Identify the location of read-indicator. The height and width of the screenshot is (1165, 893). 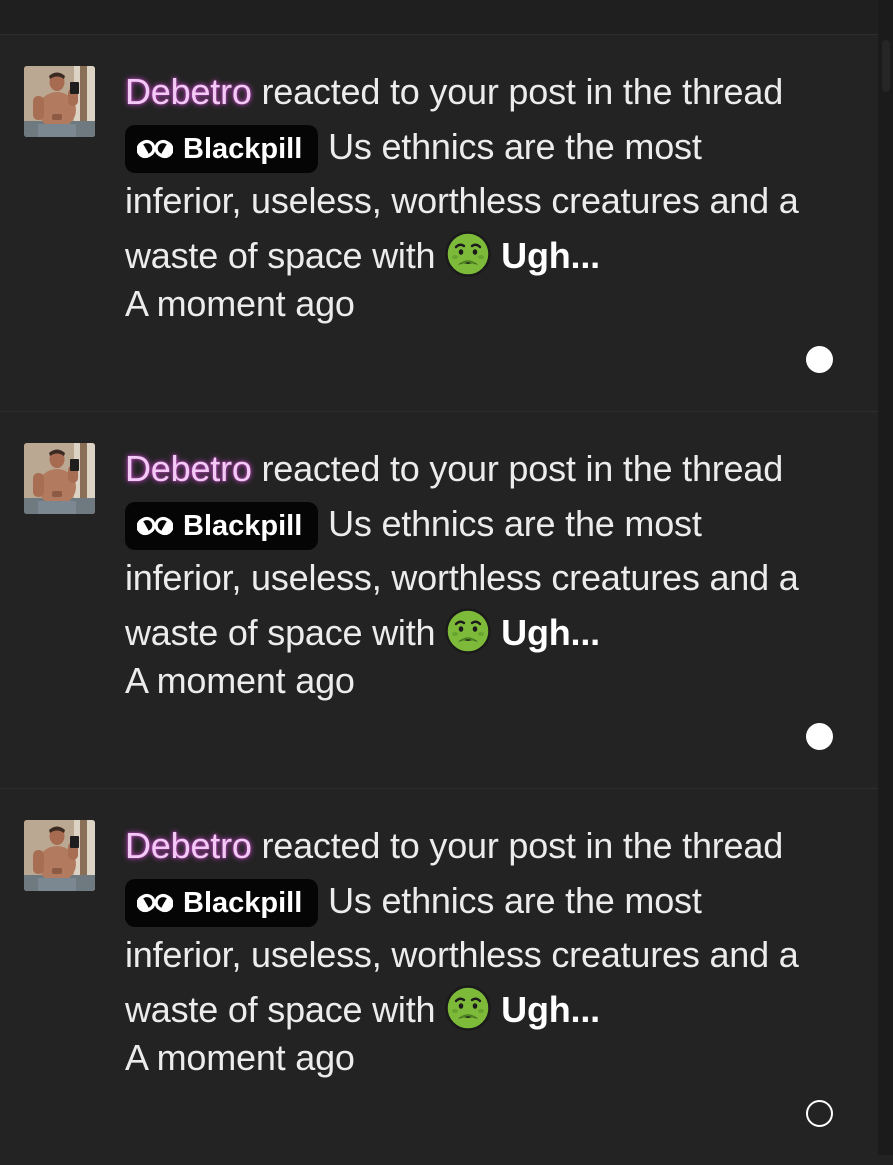
(819, 1113).